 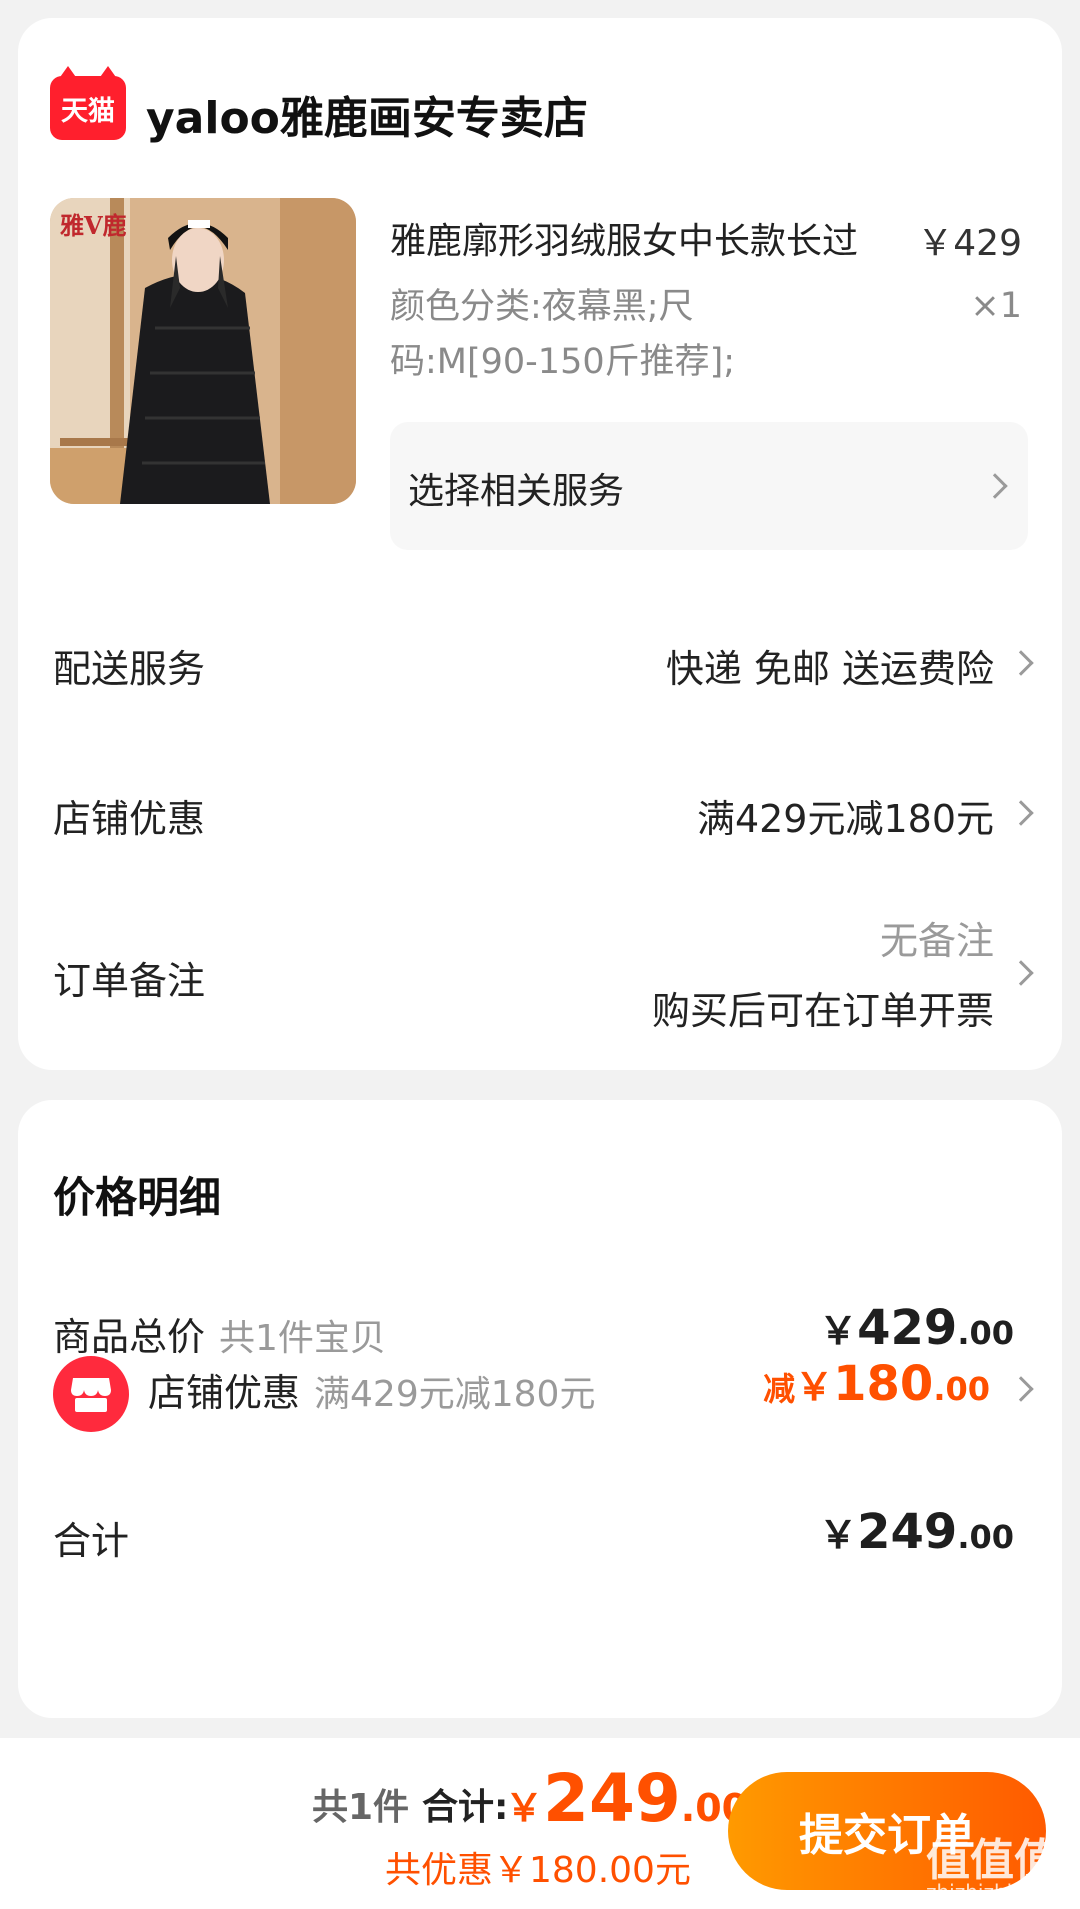 What do you see at coordinates (845, 819) in the screenshot?
I see `store-discount-value: 满429元减180元` at bounding box center [845, 819].